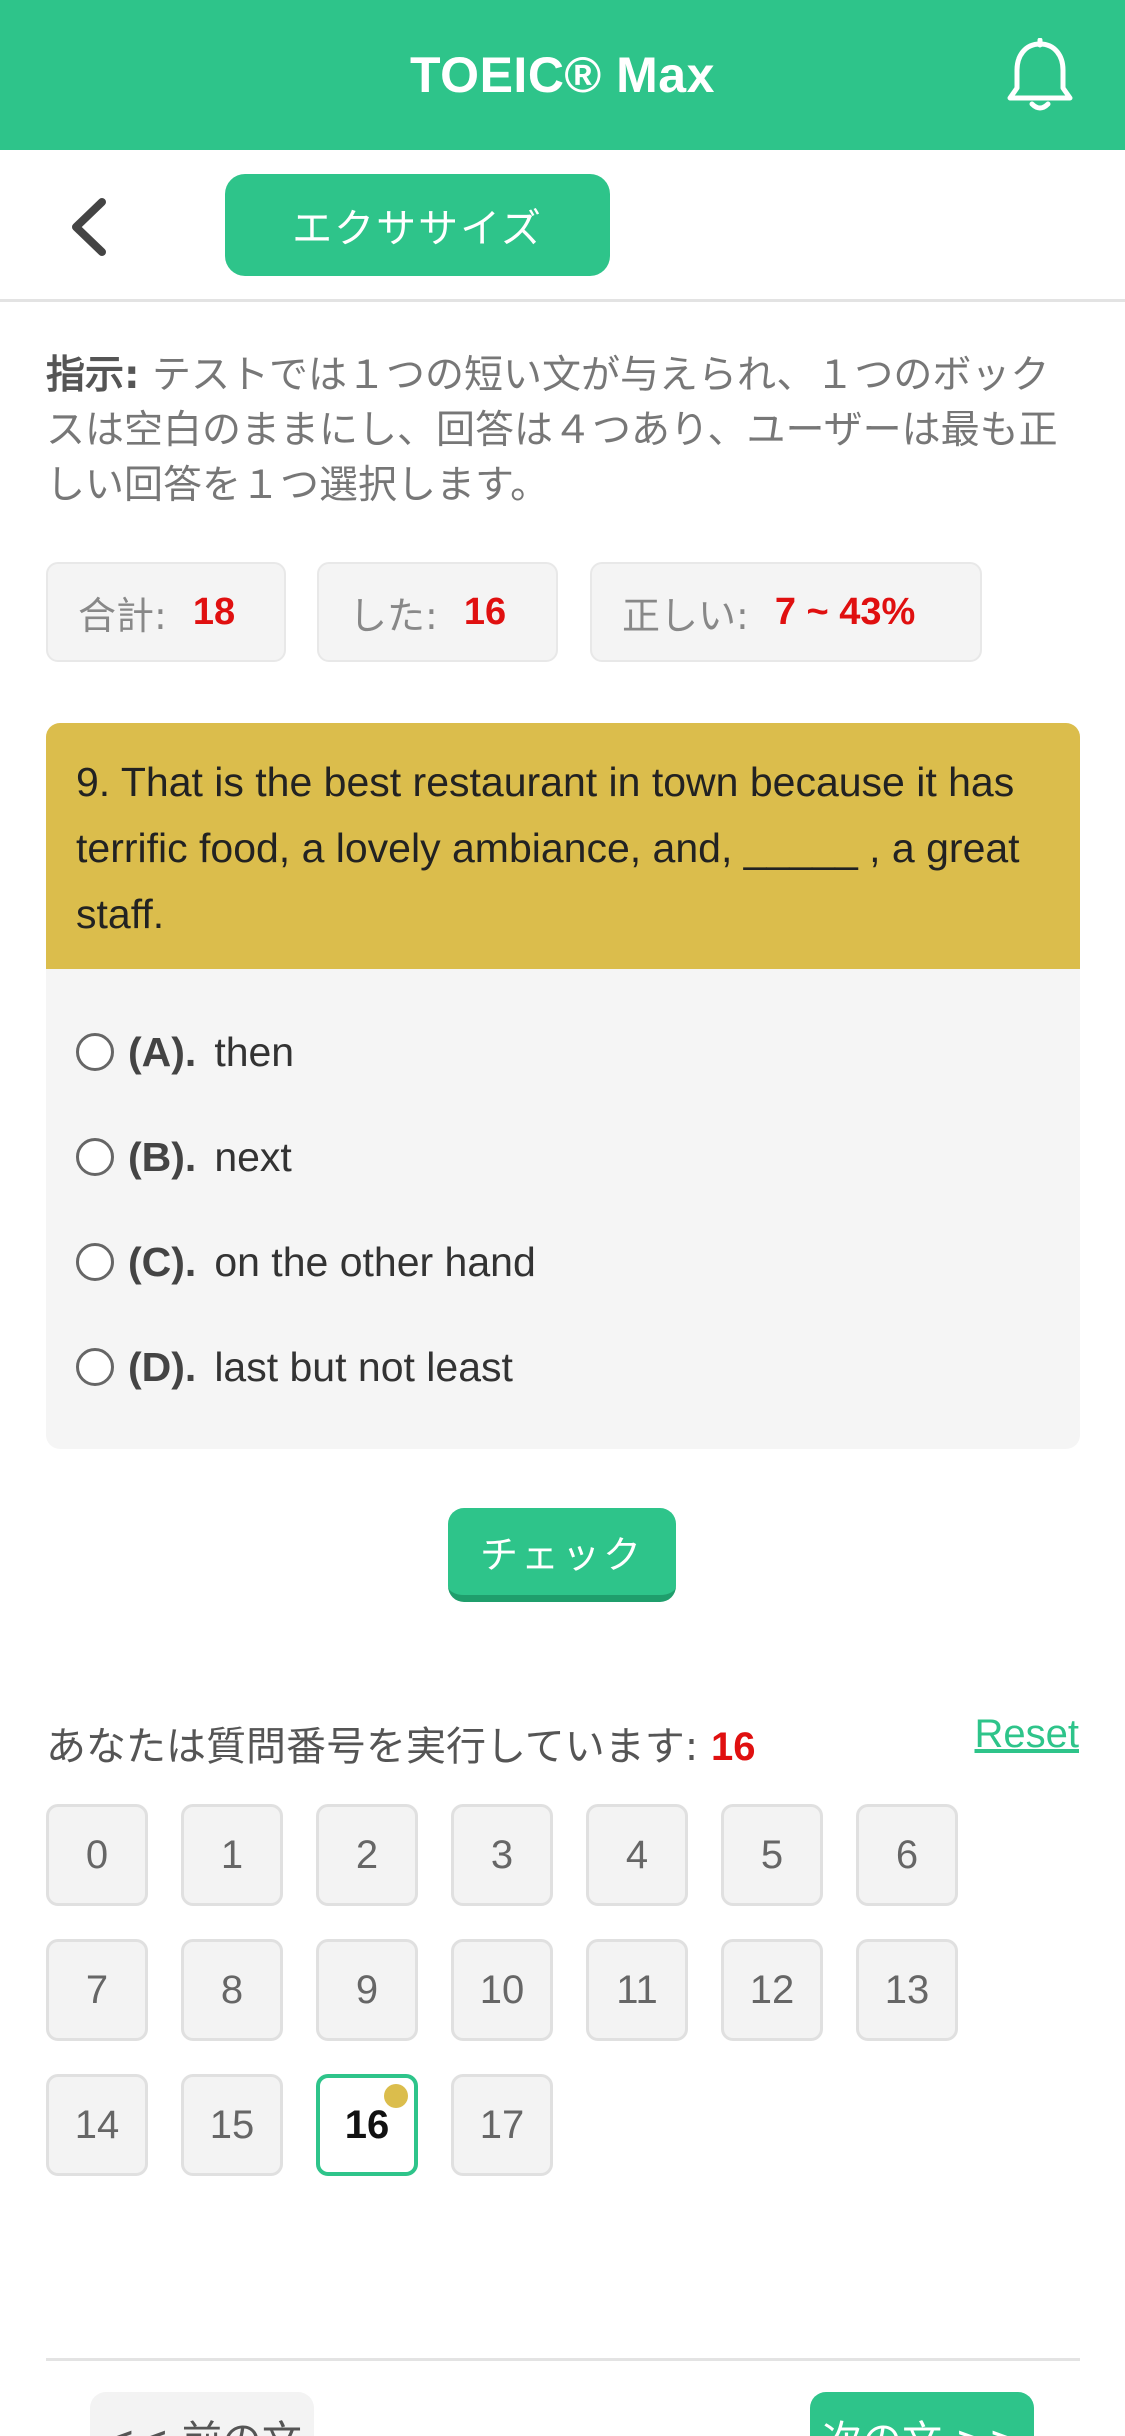 The width and height of the screenshot is (1125, 2436). I want to click on tab-exercise: エクササイズ, so click(417, 225).